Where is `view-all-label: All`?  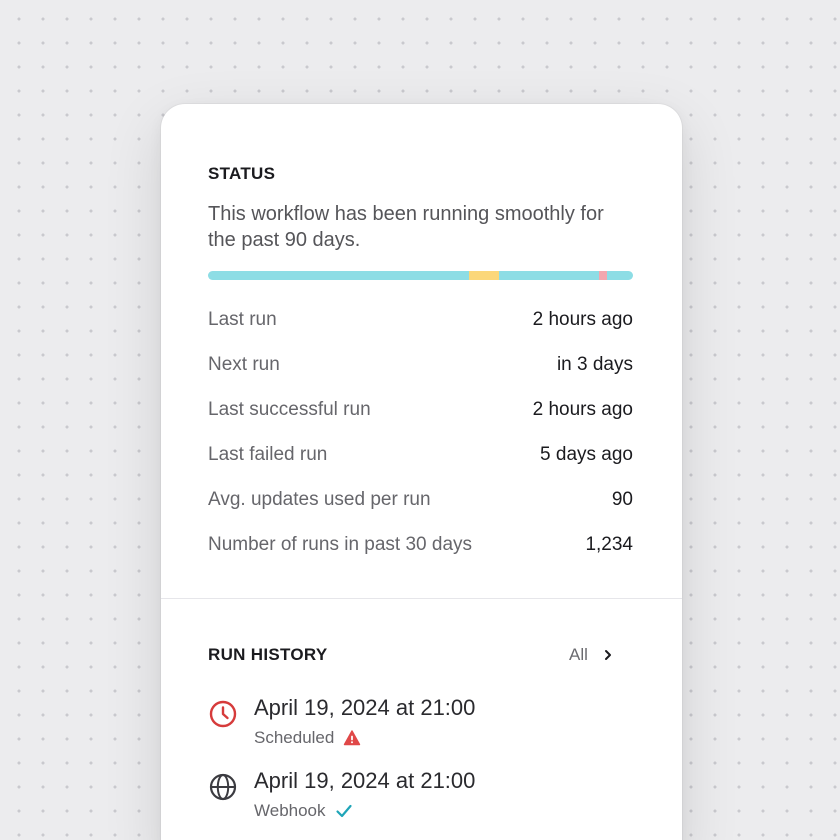 view-all-label: All is located at coordinates (578, 654).